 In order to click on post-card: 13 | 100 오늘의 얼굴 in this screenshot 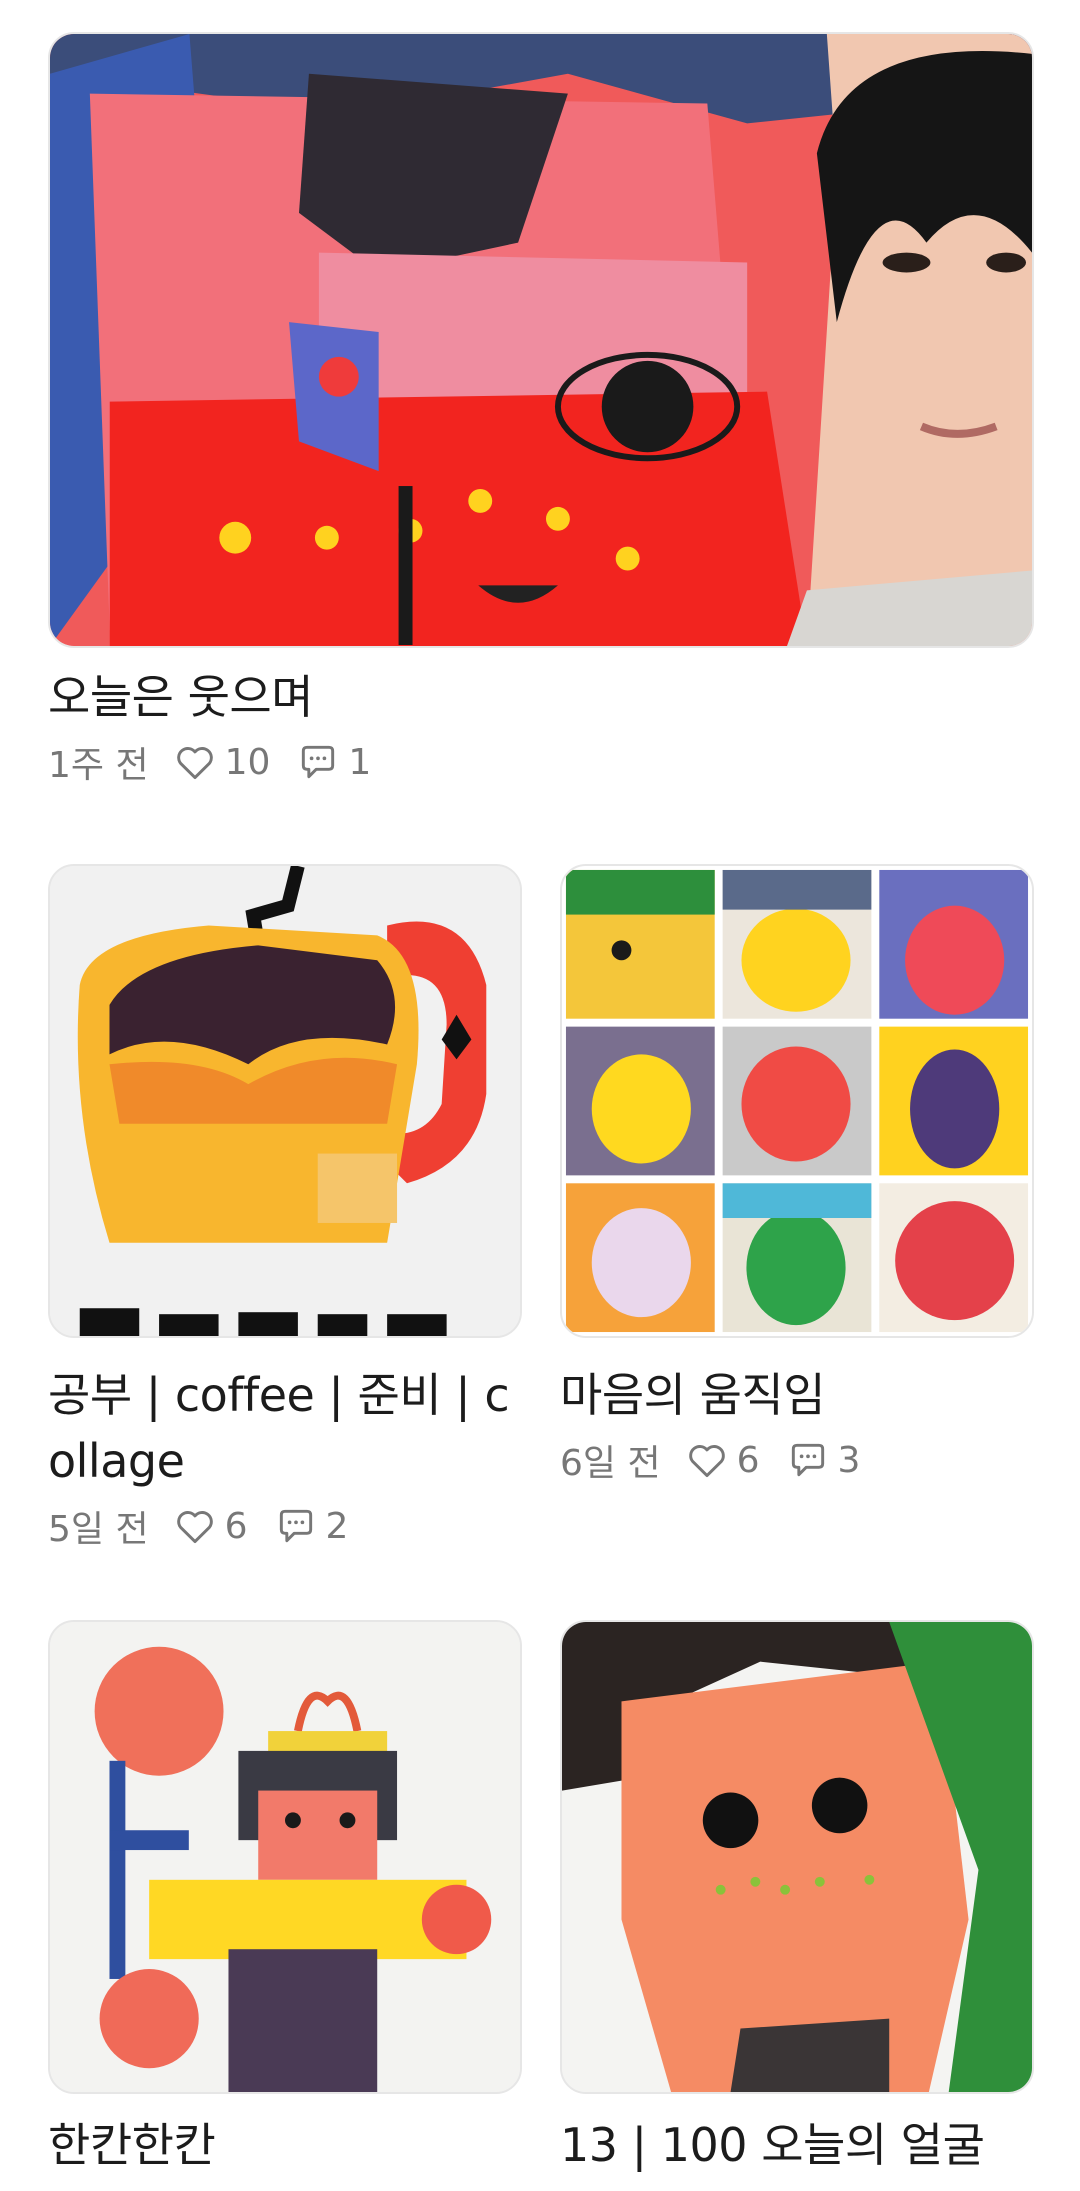, I will do `click(797, 1899)`.